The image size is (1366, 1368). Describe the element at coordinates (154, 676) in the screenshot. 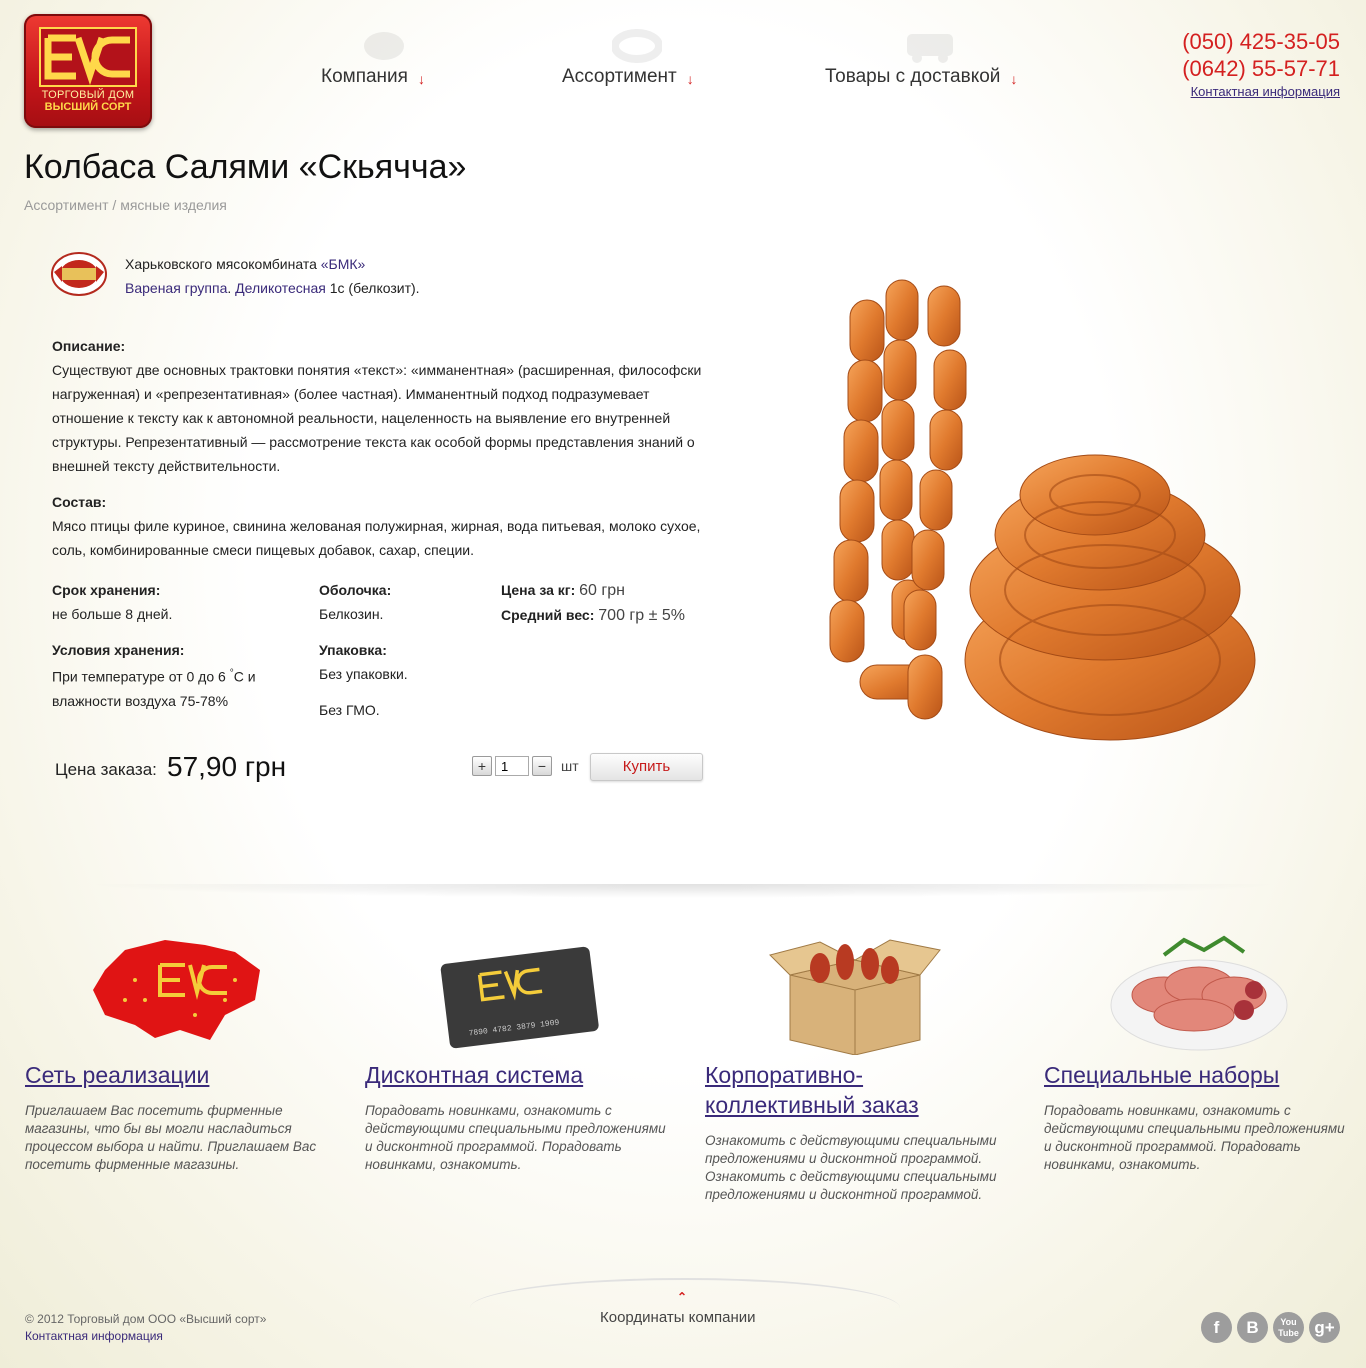

I see `storage-value: При температуре от 0 до 6 °С и` at that location.